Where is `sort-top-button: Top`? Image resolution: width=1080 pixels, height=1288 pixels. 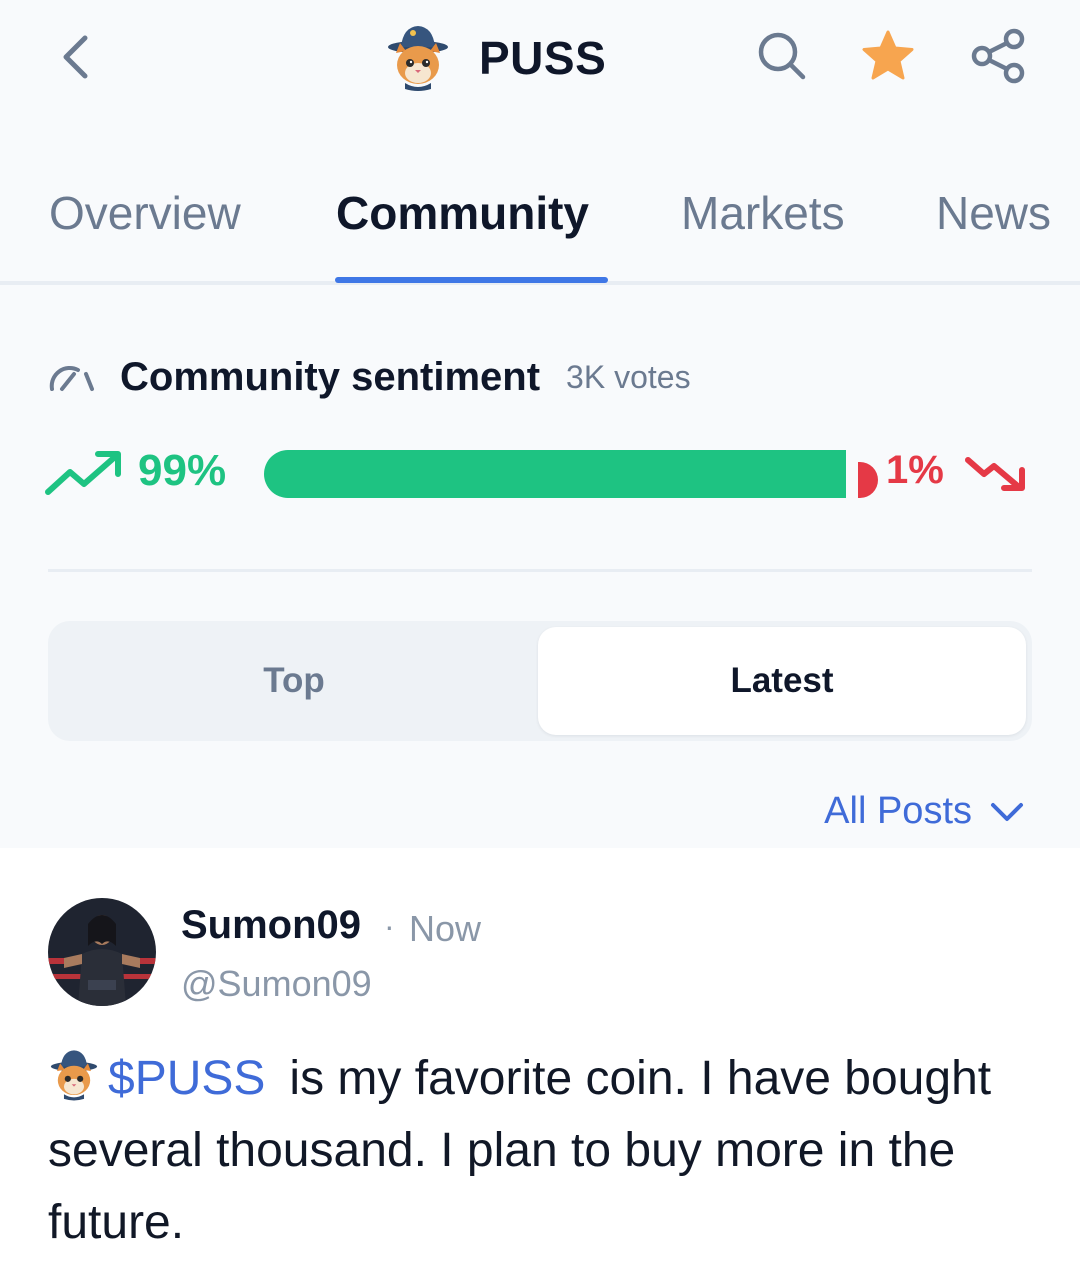 sort-top-button: Top is located at coordinates (294, 681).